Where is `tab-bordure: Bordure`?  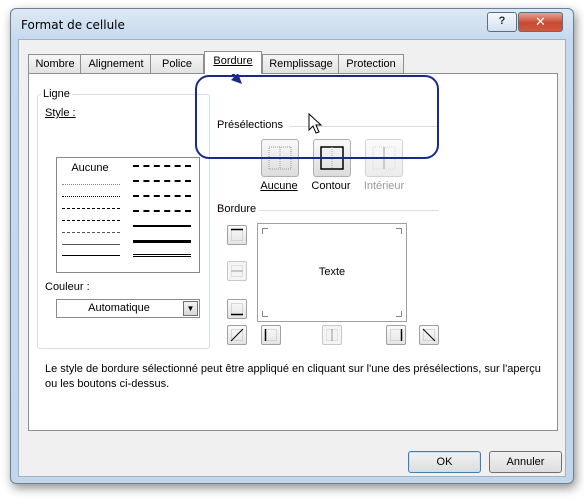 tab-bordure: Bordure is located at coordinates (233, 62).